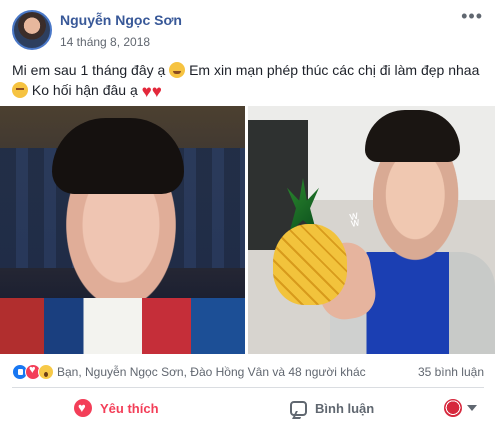  Describe the element at coordinates (247, 29) in the screenshot. I see `post-header: Nguyễn Ngọc Sơn 14 tháng 8, 2018 •••` at that location.